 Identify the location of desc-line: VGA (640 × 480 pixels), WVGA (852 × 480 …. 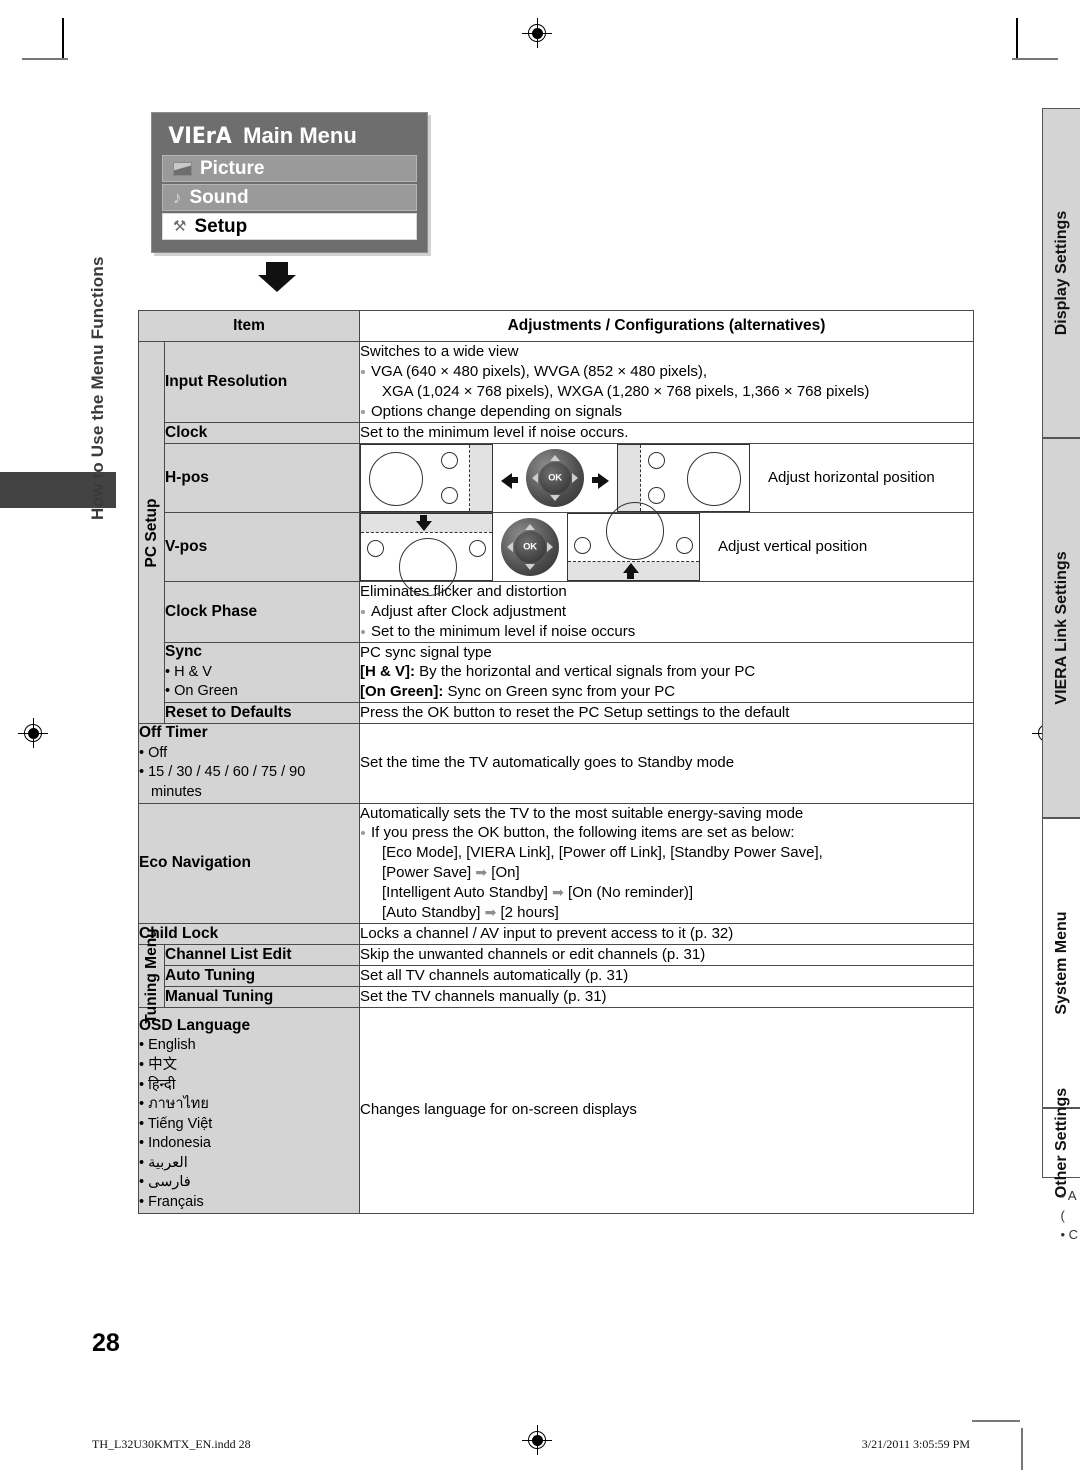
(539, 371).